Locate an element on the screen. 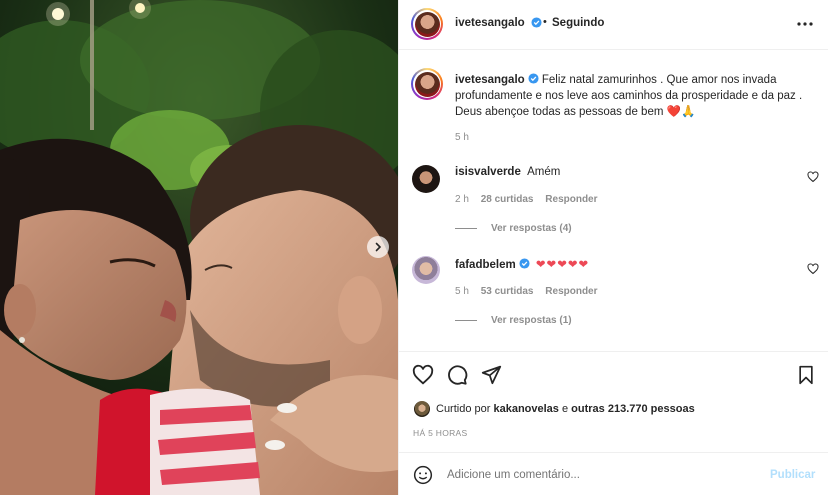 Image resolution: width=828 pixels, height=495 pixels. publish-button: Publicar is located at coordinates (792, 475).